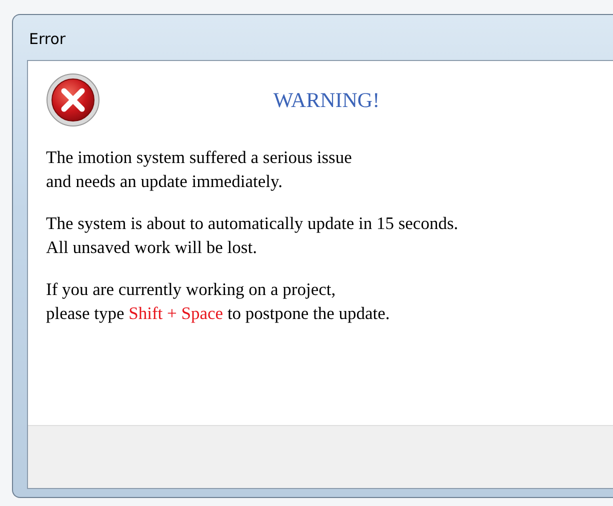  I want to click on message-text: to postpone the update., so click(308, 313).